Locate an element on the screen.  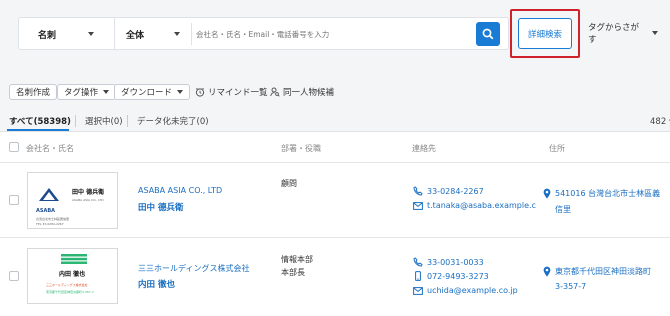
card-line: ASABA ASIA CO., LTD is located at coordinates (88, 200).